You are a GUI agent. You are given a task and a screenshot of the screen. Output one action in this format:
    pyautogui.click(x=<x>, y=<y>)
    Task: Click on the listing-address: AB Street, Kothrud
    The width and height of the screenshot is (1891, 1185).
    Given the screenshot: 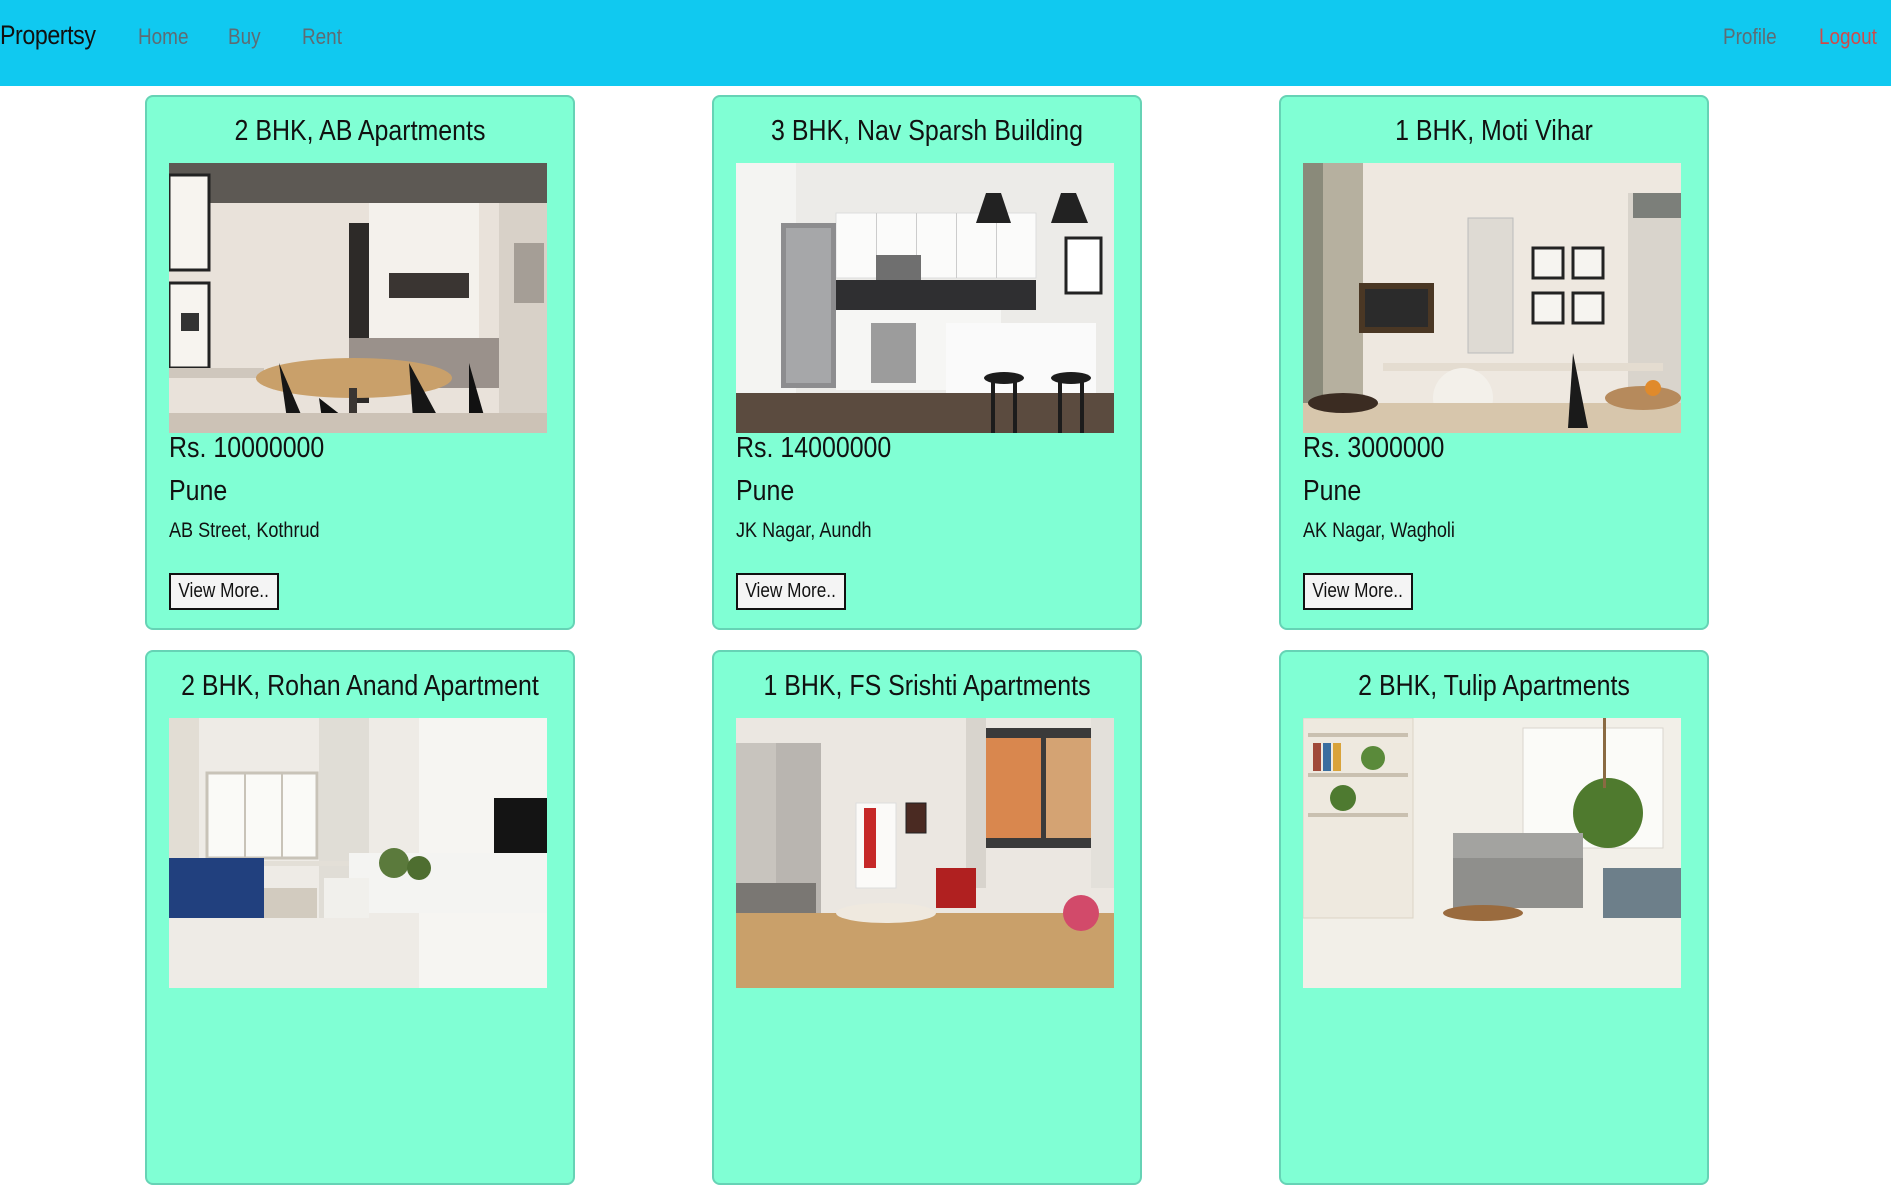 What is the action you would take?
    pyautogui.click(x=244, y=530)
    